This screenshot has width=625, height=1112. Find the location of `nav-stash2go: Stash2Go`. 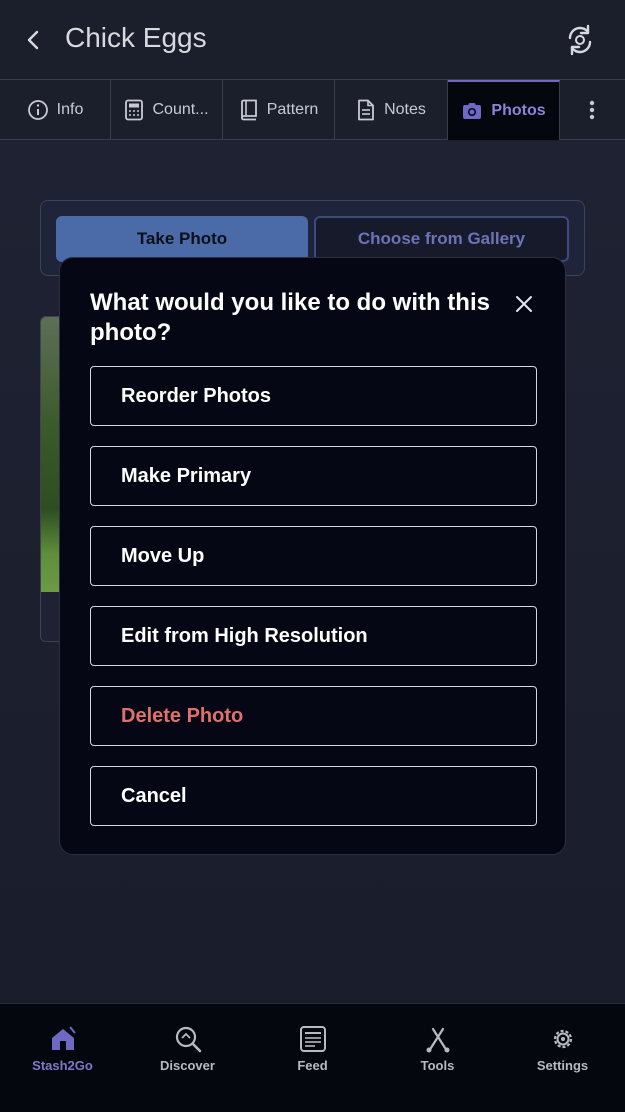

nav-stash2go: Stash2Go is located at coordinates (62, 1058).